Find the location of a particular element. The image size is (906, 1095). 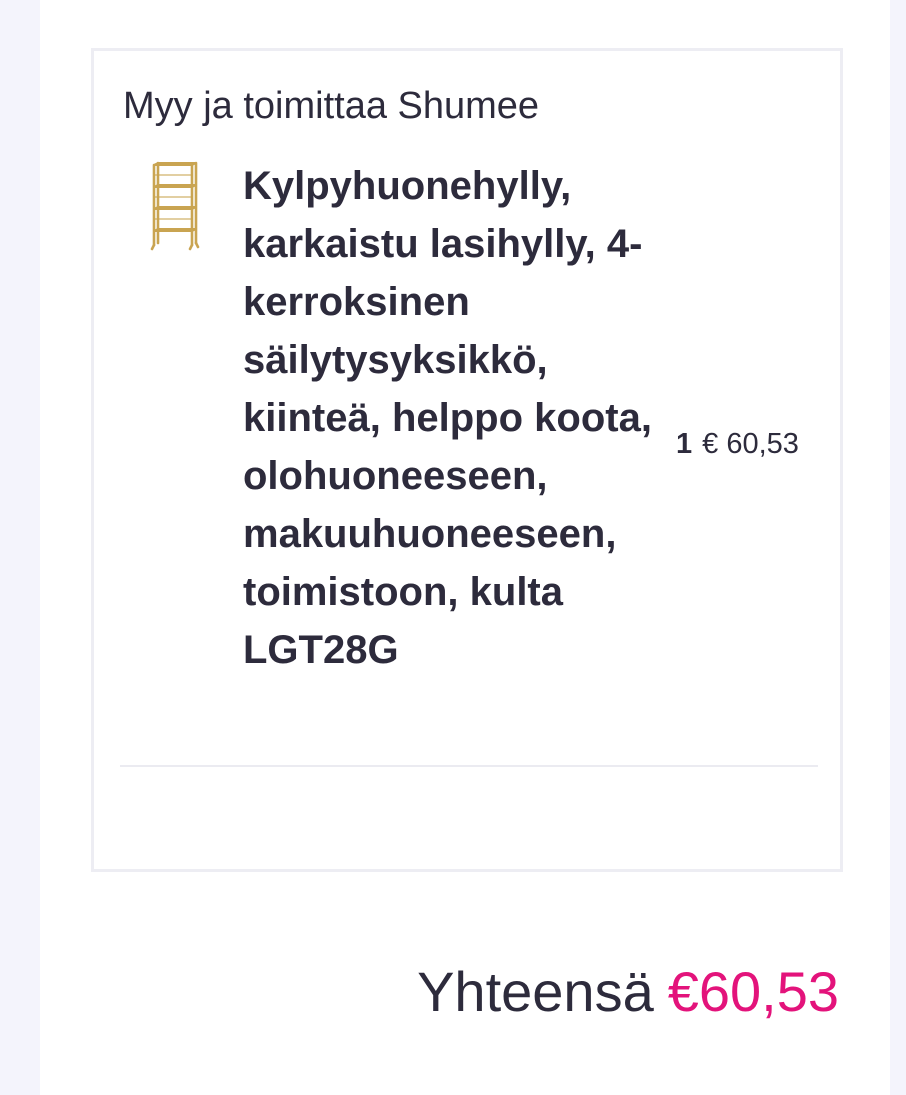

divider is located at coordinates (469, 766).